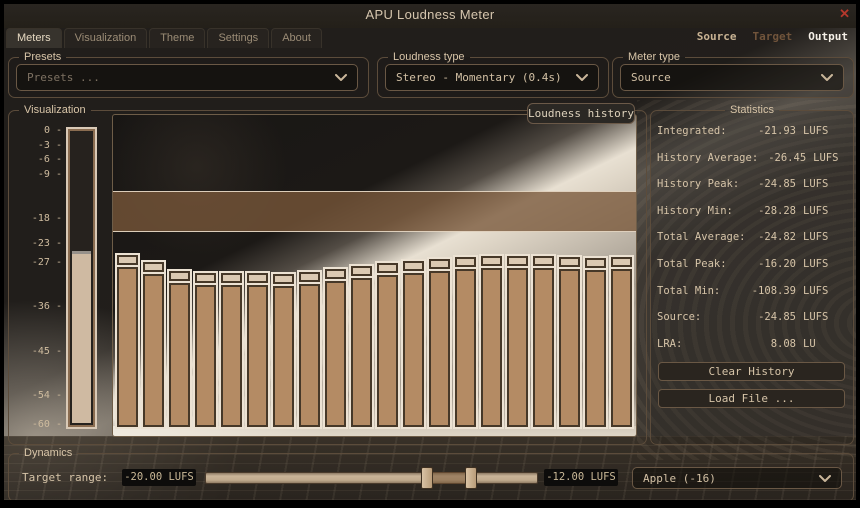 The width and height of the screenshot is (860, 508). I want to click on stat-label: Source:, so click(679, 317).